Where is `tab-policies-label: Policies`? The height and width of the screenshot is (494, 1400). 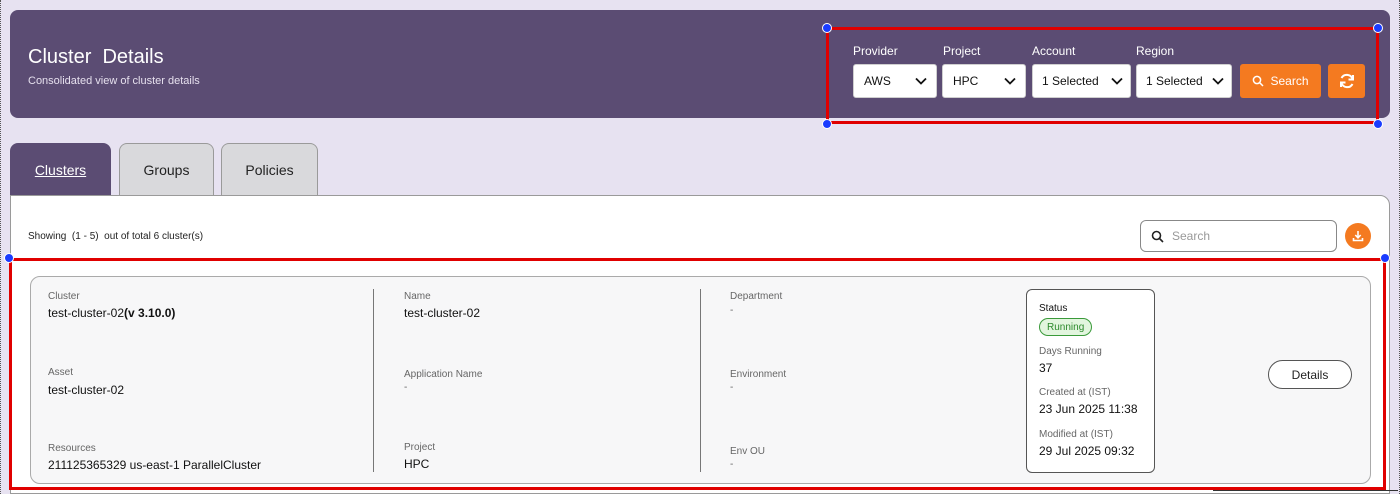 tab-policies-label: Policies is located at coordinates (269, 170).